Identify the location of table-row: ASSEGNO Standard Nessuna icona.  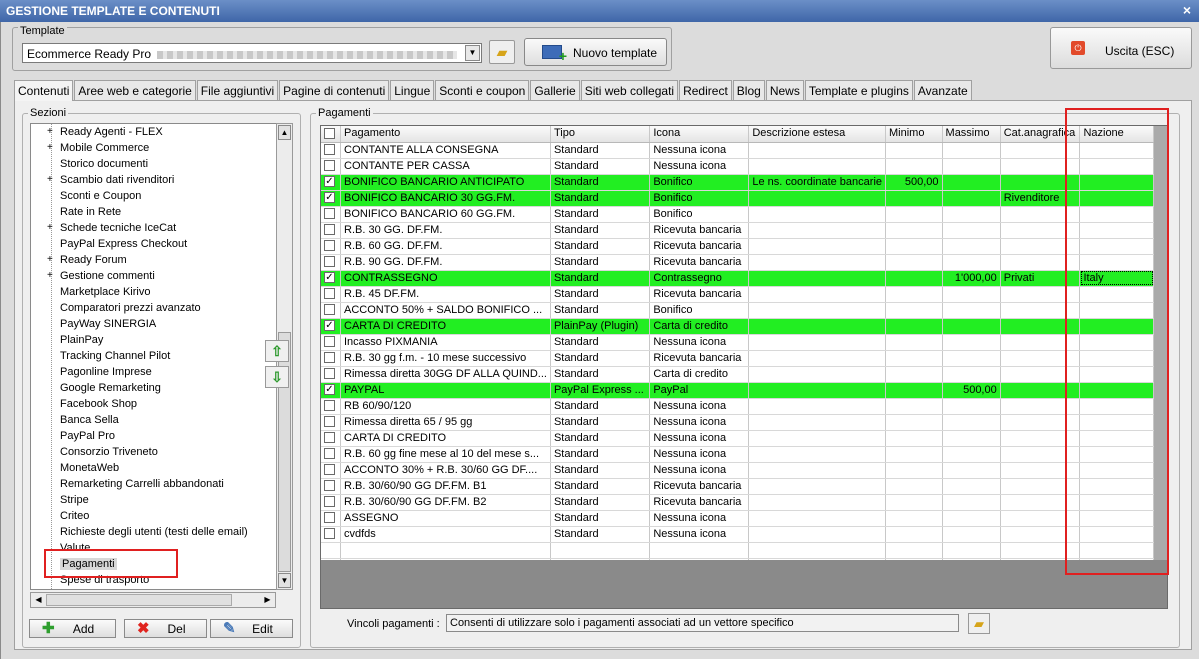
(737, 518).